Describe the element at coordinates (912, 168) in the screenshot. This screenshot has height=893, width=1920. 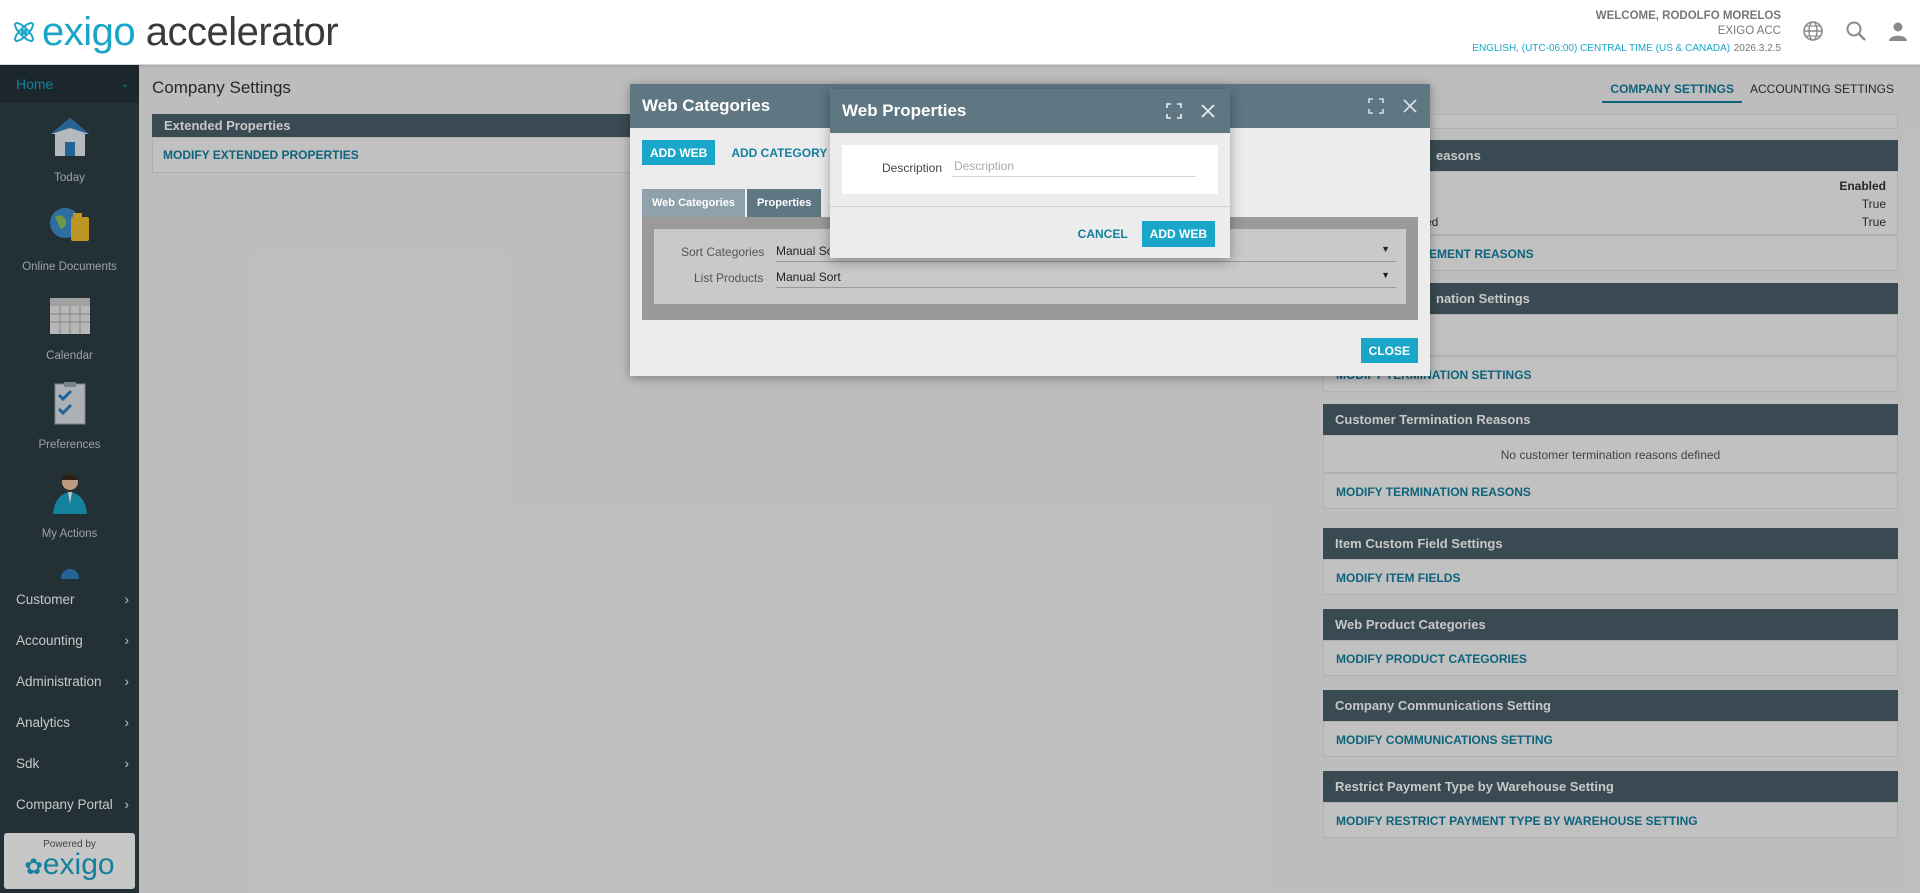
I see `description-label: Description` at that location.